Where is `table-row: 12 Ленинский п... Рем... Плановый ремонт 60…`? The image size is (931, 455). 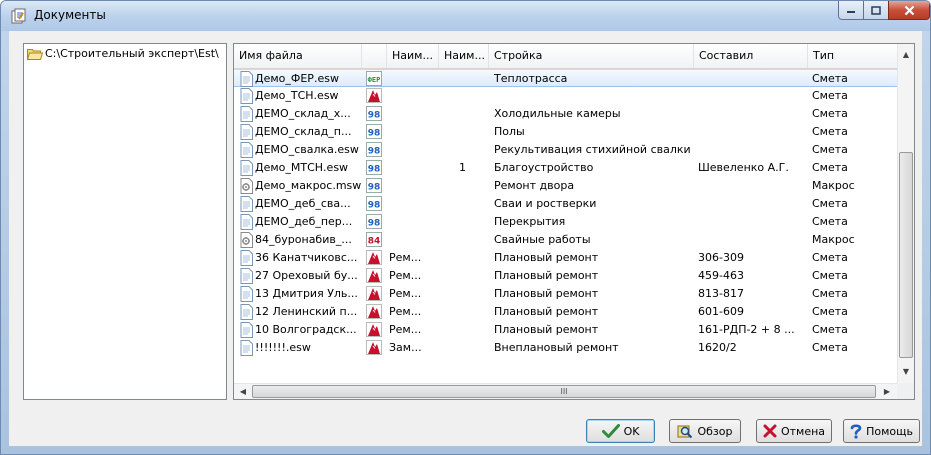
table-row: 12 Ленинский п... Рем... Плановый ремонт 60… is located at coordinates (565, 312).